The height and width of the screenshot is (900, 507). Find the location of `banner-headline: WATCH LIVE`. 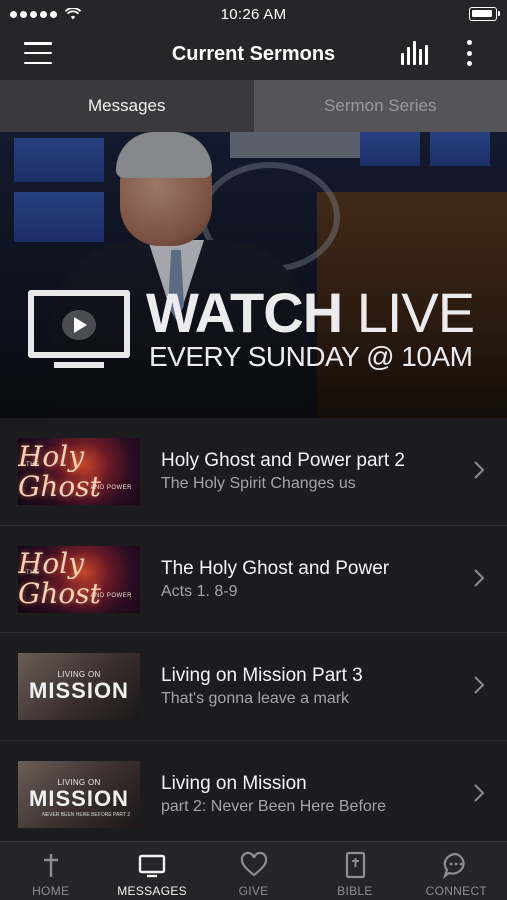

banner-headline: WATCH LIVE is located at coordinates (310, 312).